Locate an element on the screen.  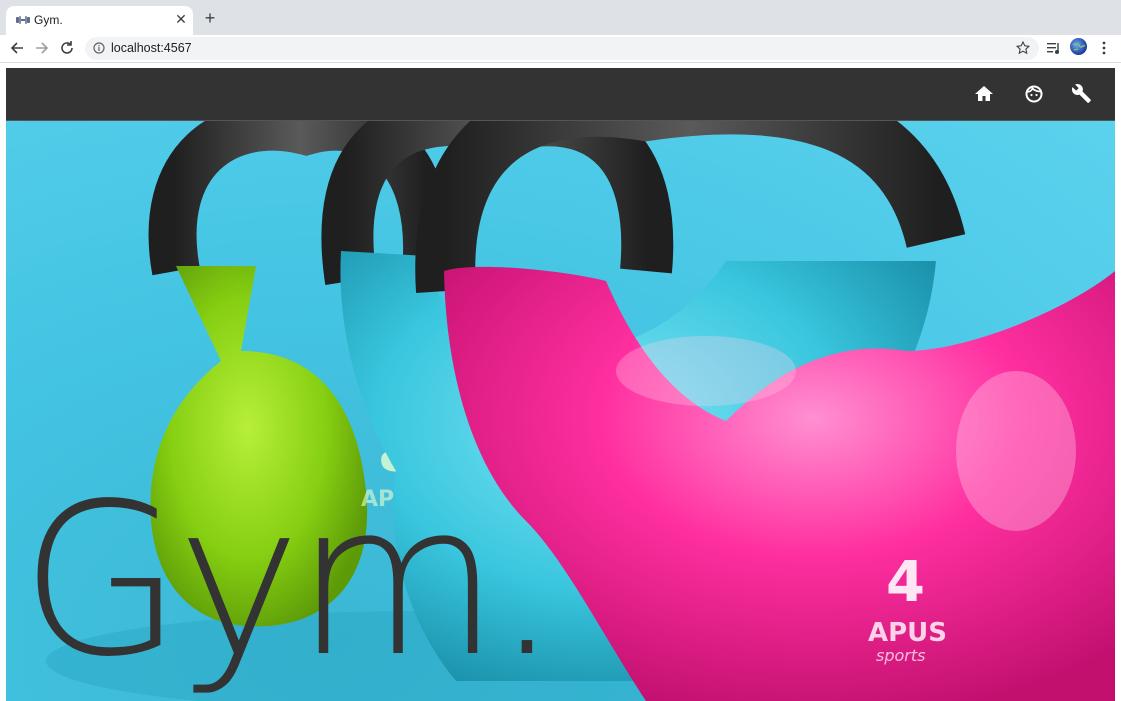
info-icon is located at coordinates (99, 48).